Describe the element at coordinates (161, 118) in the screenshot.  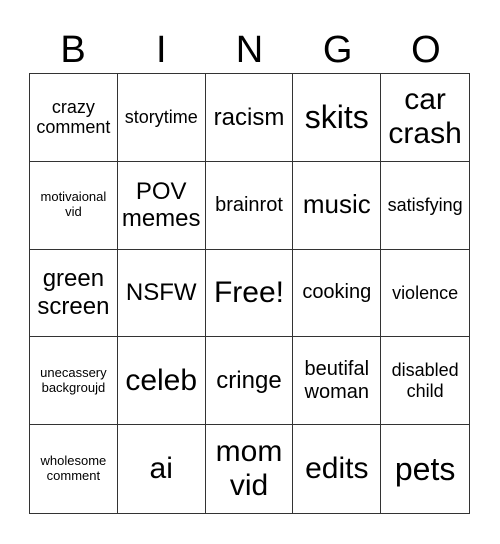
I see `bingo-cell: storytime` at that location.